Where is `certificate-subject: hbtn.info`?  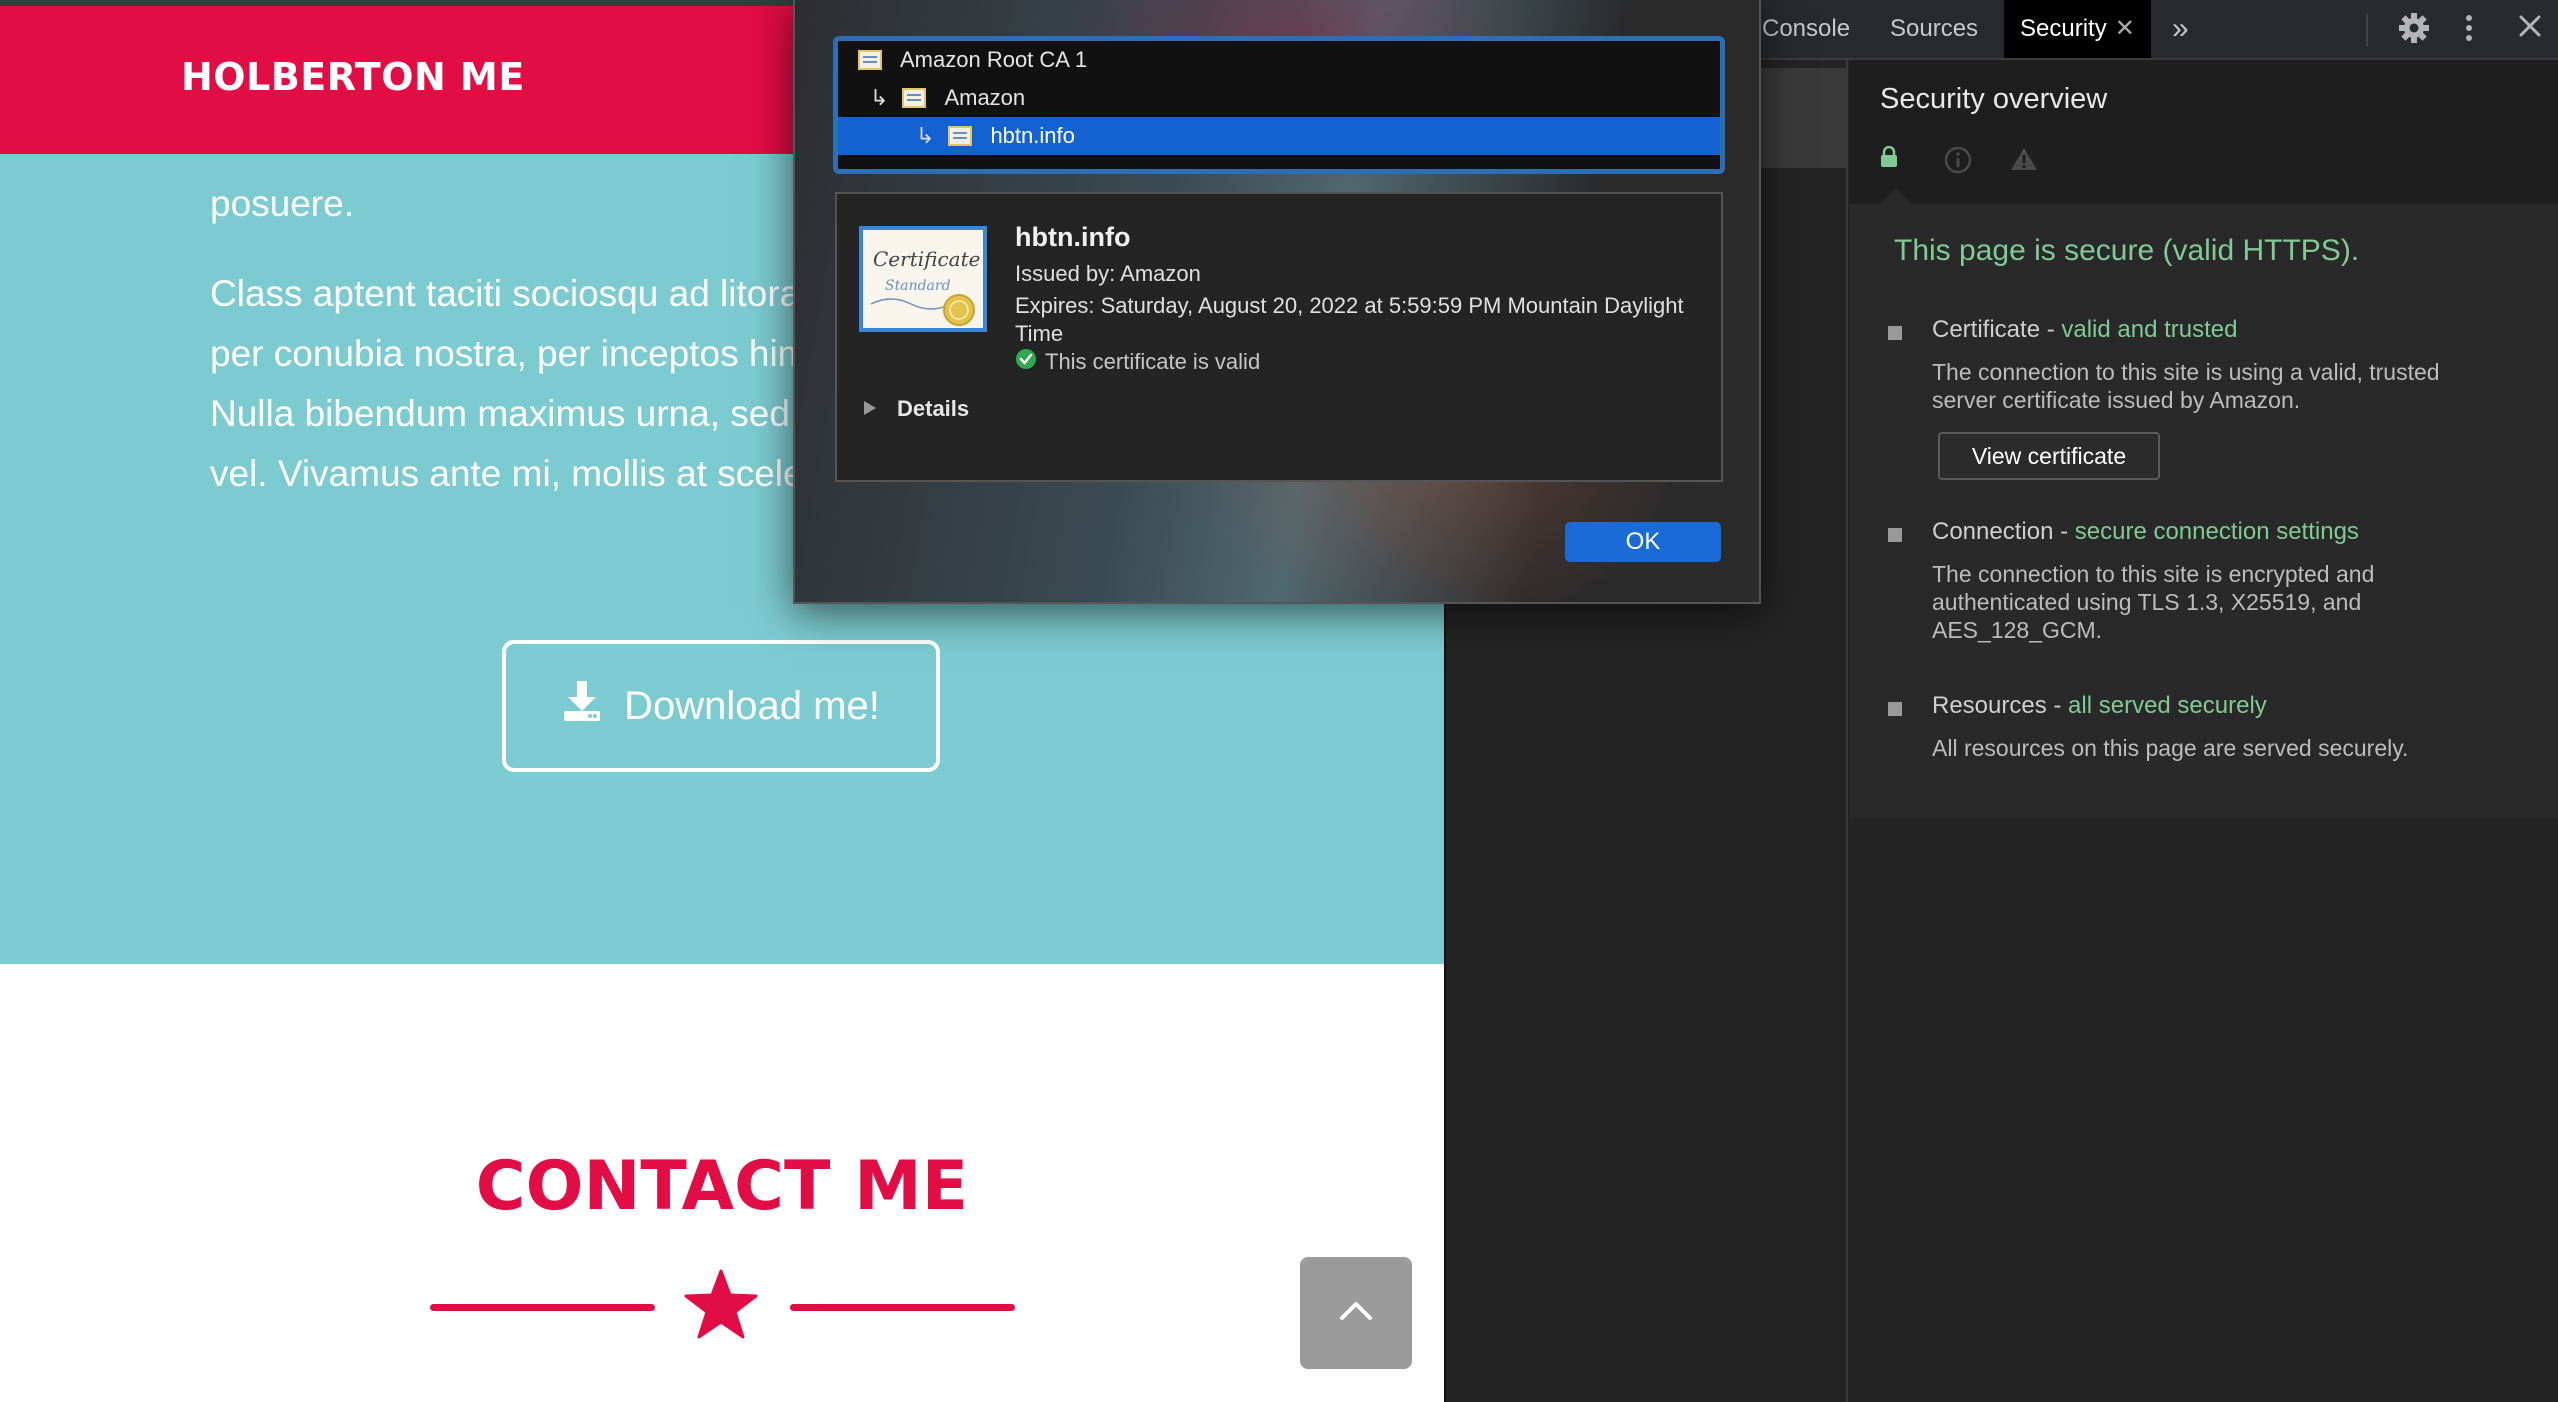
certificate-subject: hbtn.info is located at coordinates (1073, 237).